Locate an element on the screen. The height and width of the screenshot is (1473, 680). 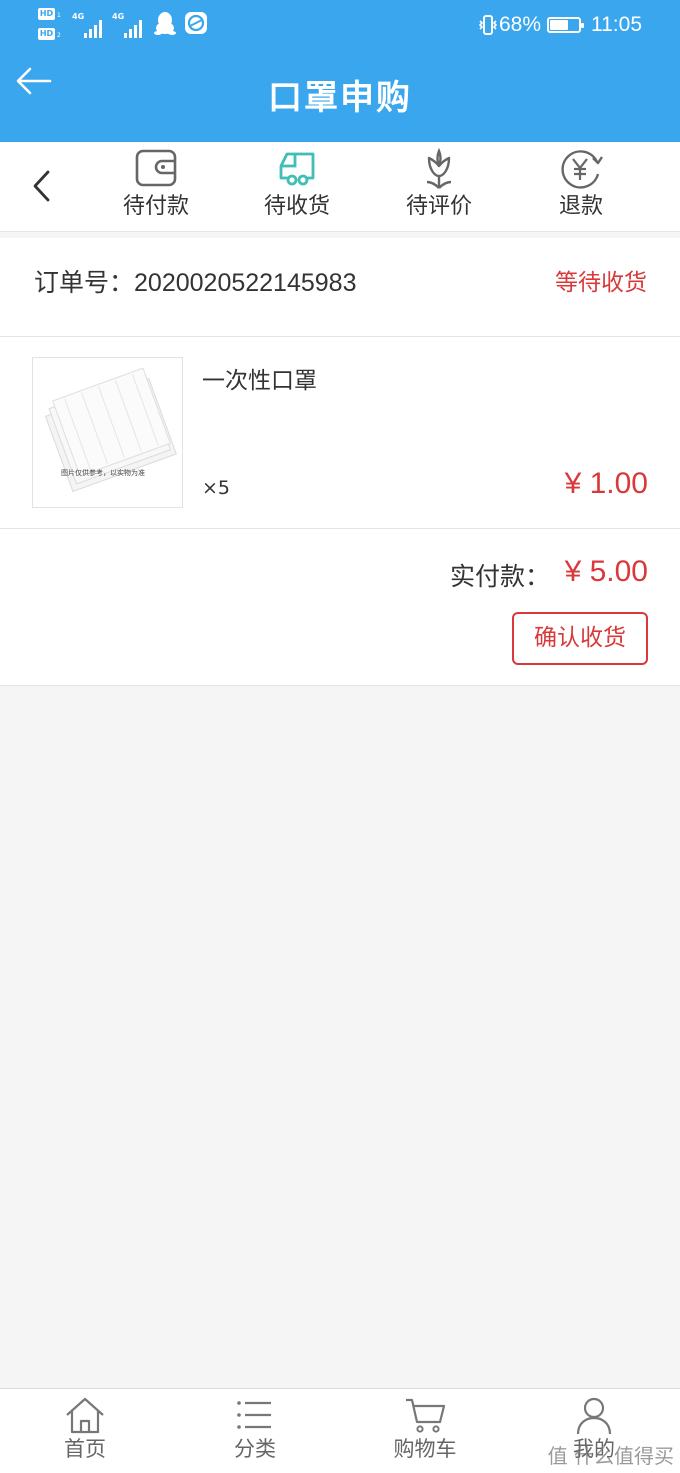
status-right: 68% 11:05 is located at coordinates (559, 25).